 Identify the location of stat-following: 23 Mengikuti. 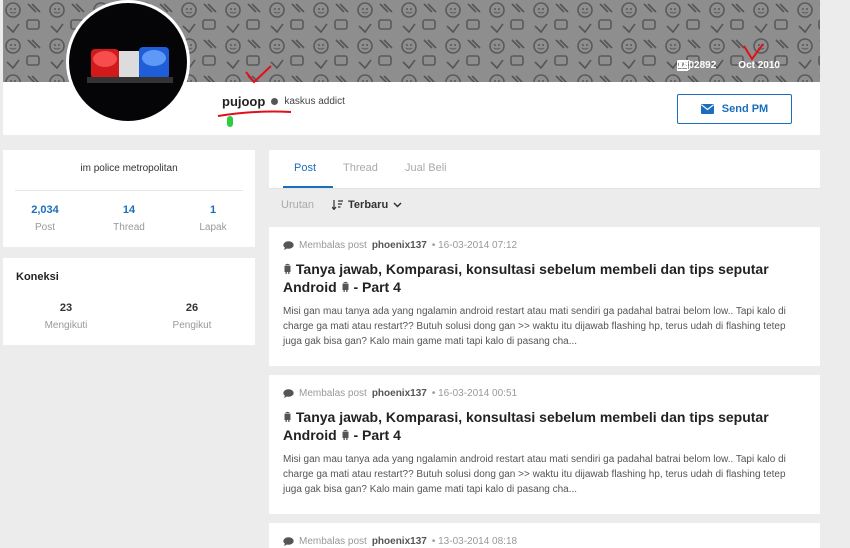
(66, 316).